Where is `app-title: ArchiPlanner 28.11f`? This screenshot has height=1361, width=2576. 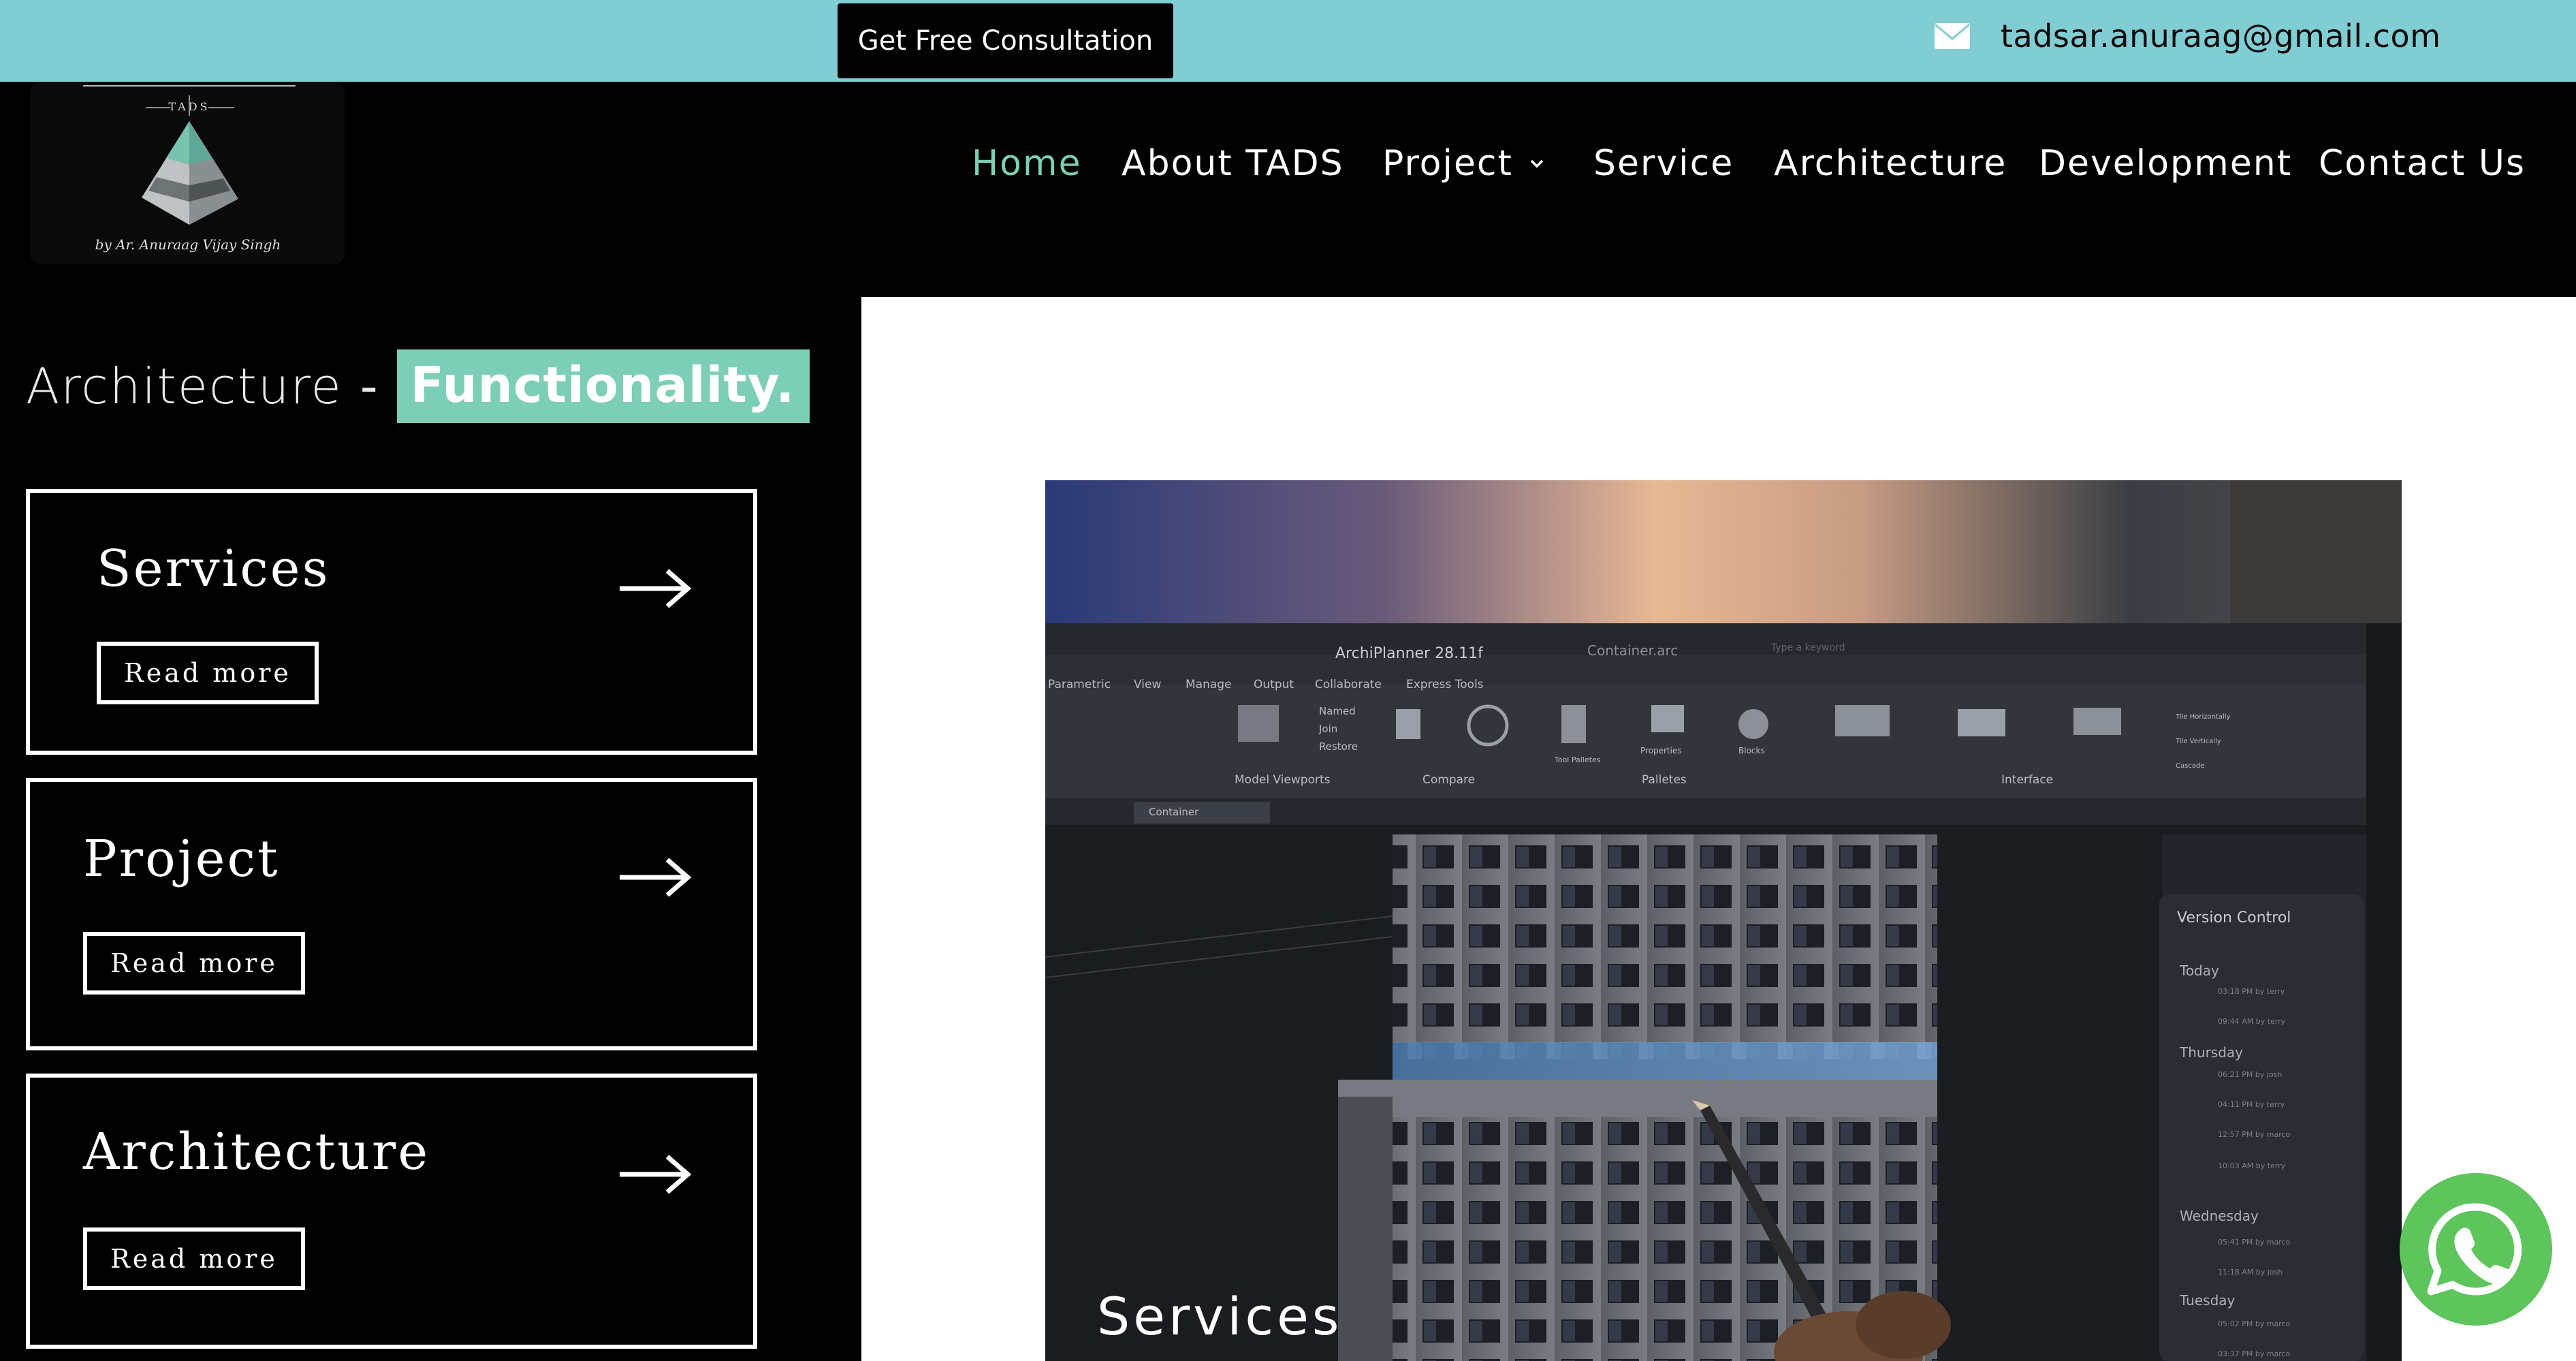
app-title: ArchiPlanner 28.11f is located at coordinates (1409, 653).